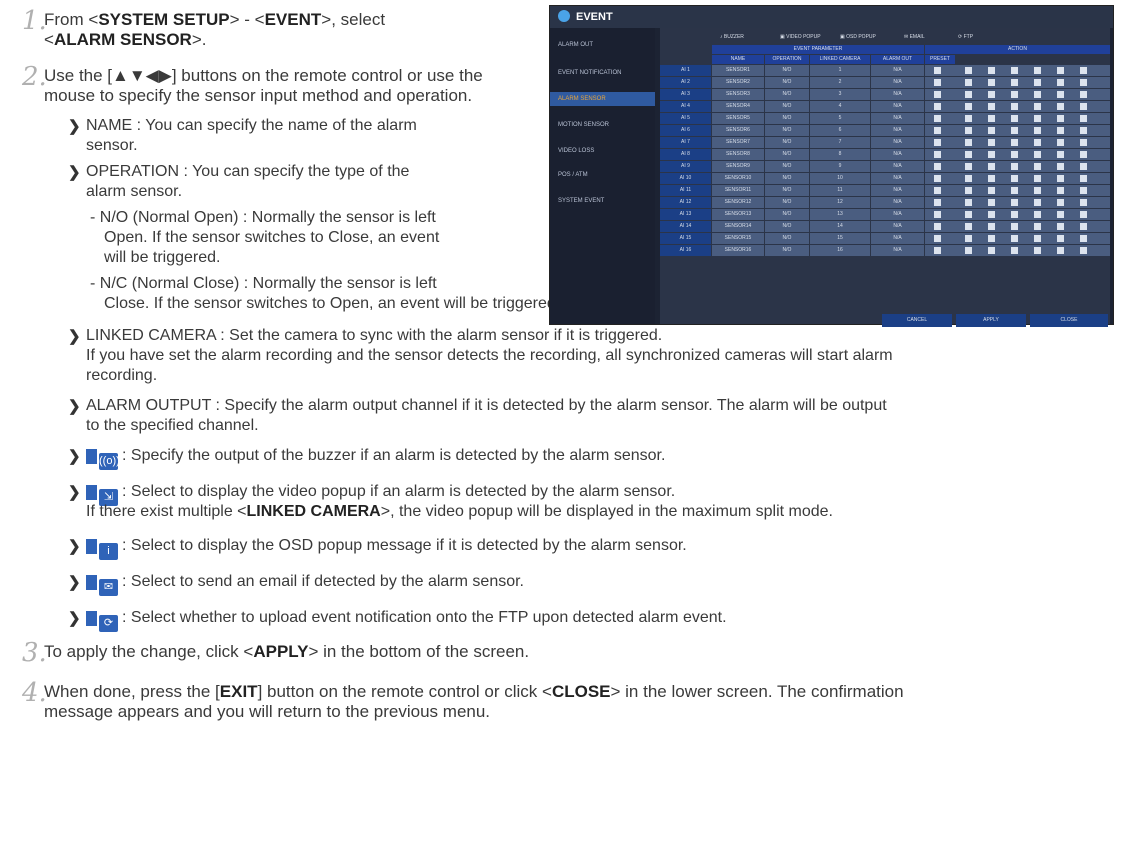 The height and width of the screenshot is (843, 1122). I want to click on sensor-name-field: SENSOR7, so click(738, 142).